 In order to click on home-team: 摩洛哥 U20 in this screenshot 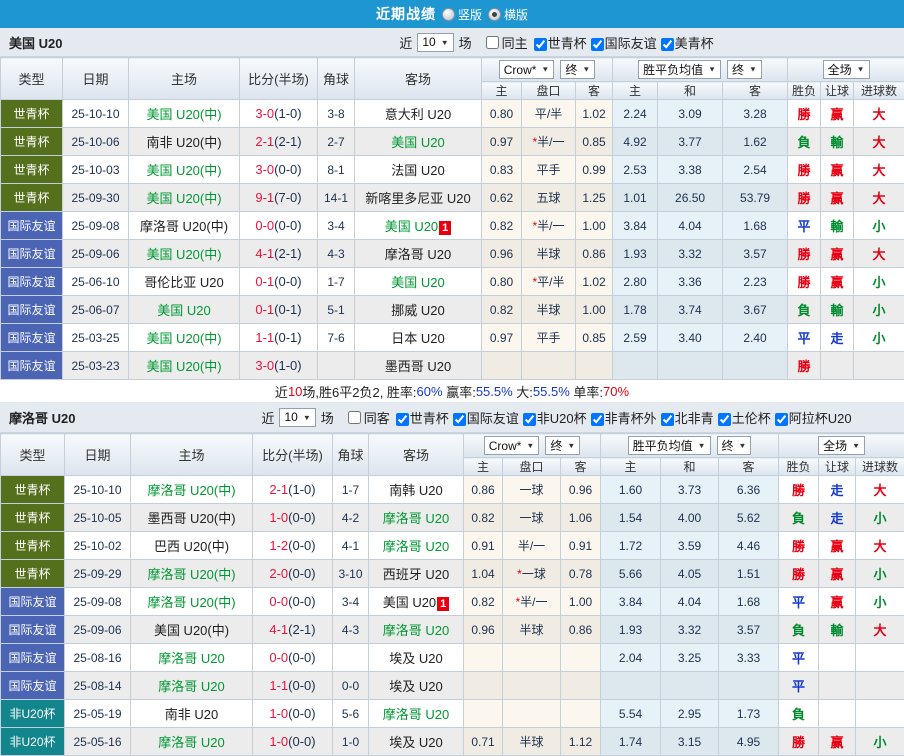, I will do `click(192, 686)`.